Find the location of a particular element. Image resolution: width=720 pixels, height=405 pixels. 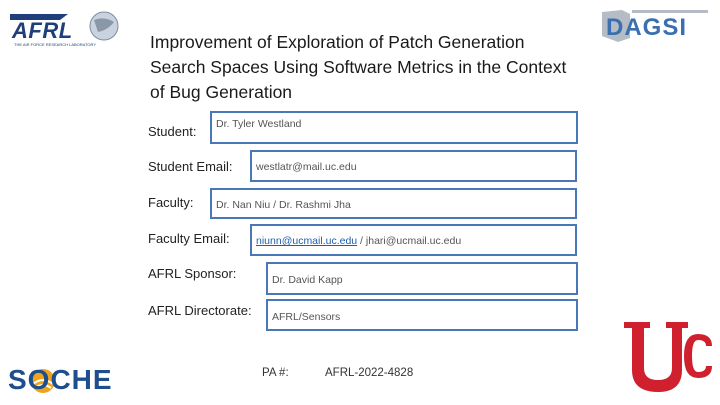

directorate-field: AFRL/Sensors is located at coordinates (422, 315).